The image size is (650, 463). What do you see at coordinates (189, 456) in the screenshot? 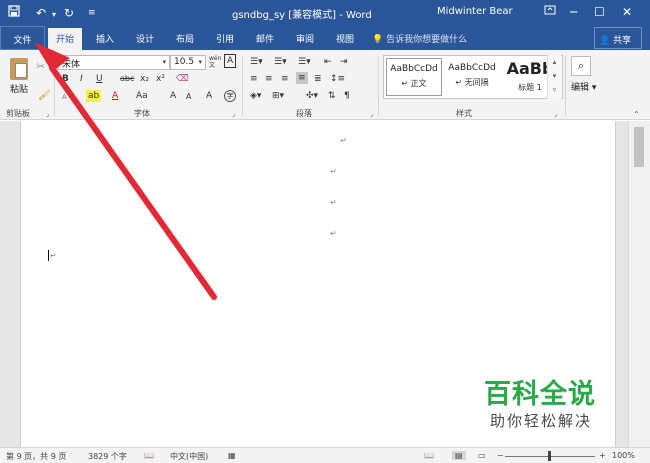
I see `language-status: 中文(中国)` at bounding box center [189, 456].